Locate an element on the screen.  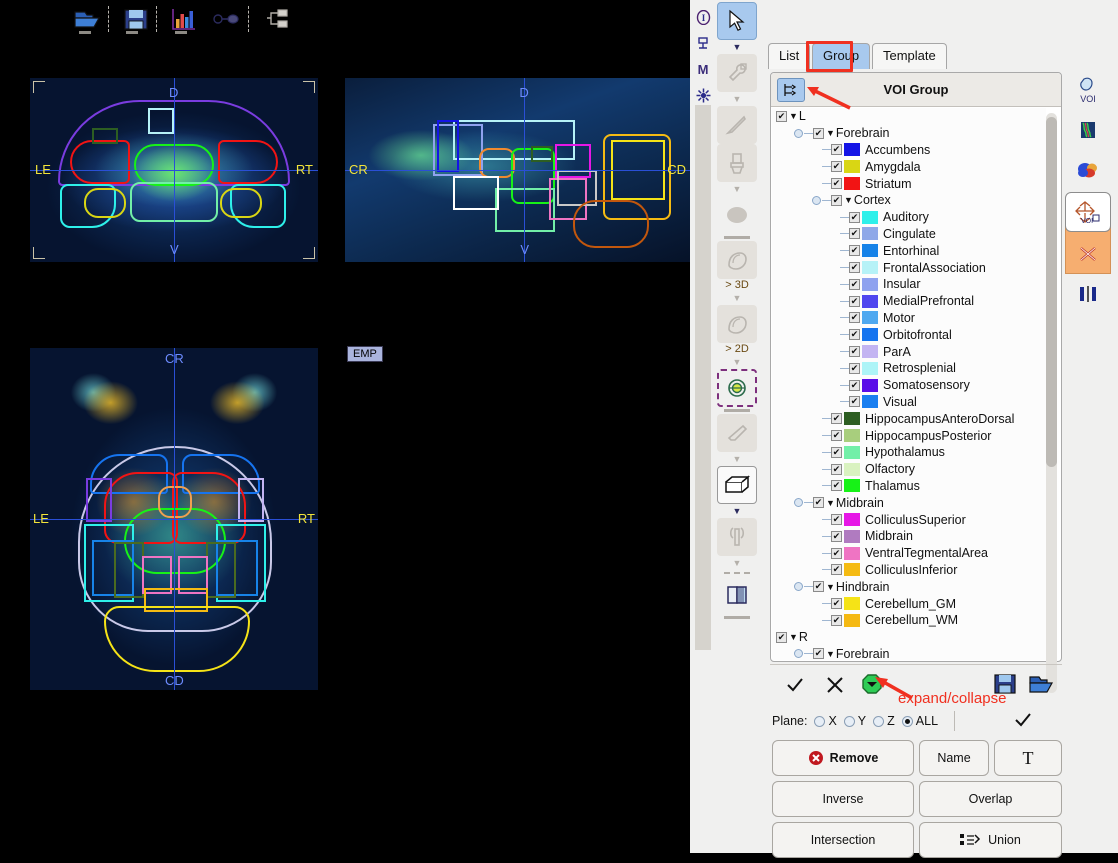
split-view-tool-button is located at coordinates (737, 595).